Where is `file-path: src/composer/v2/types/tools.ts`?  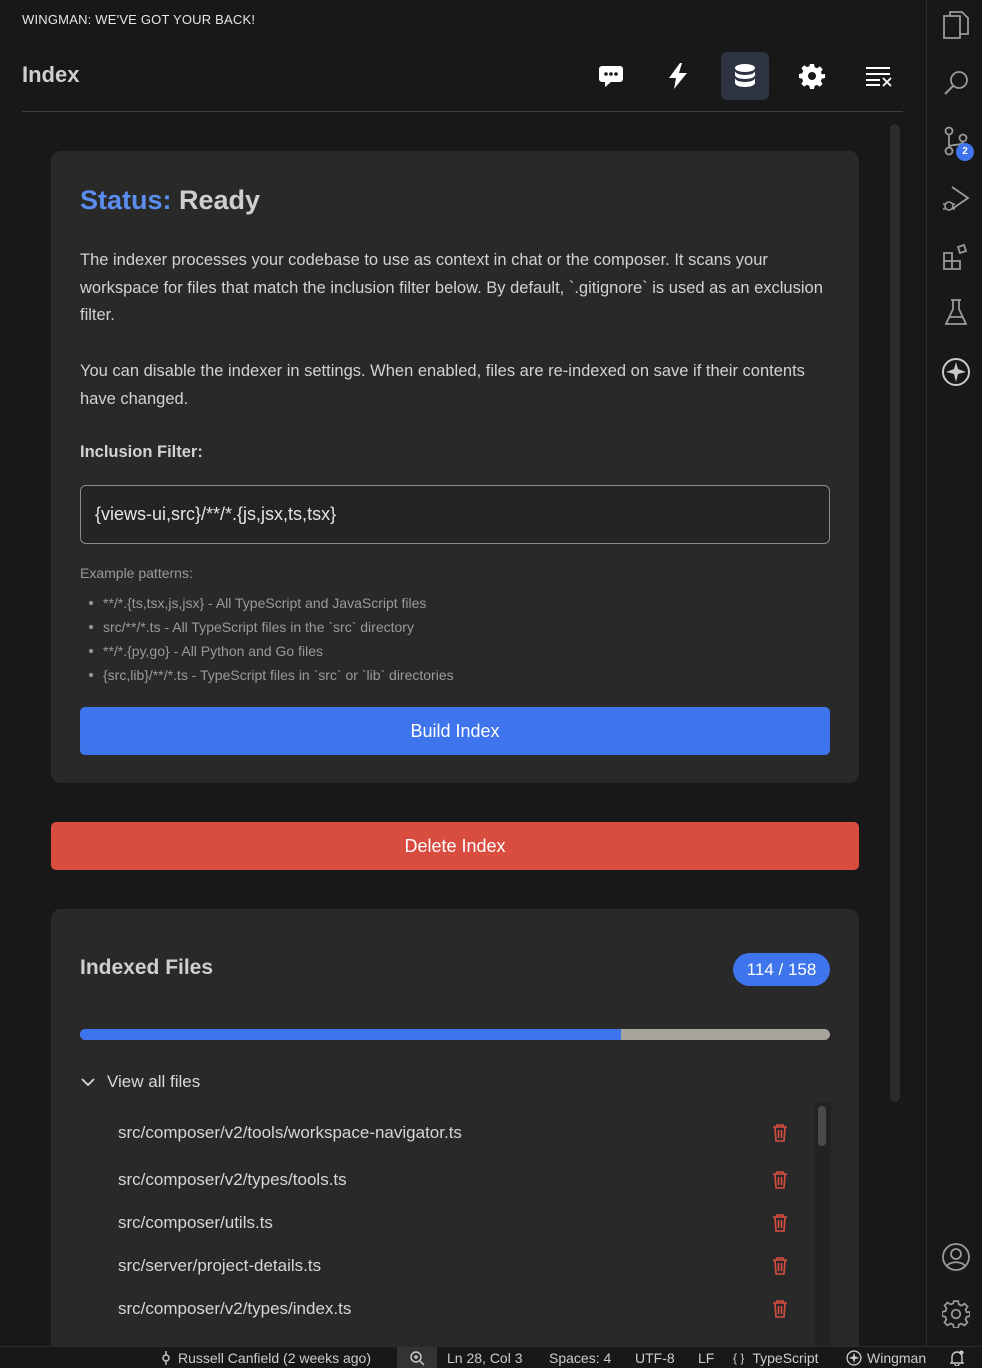 file-path: src/composer/v2/types/tools.ts is located at coordinates (232, 1179).